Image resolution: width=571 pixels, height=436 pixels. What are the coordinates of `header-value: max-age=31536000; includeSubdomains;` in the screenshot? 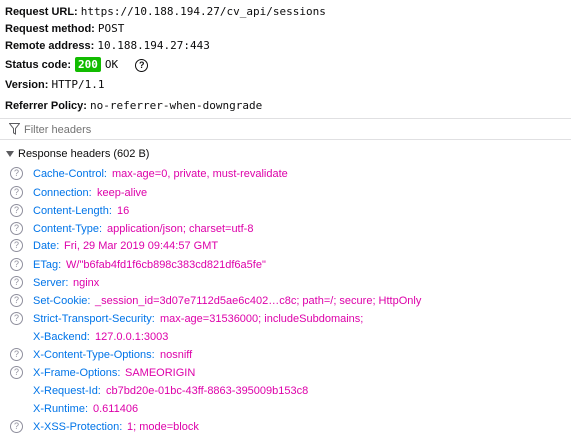 It's located at (261, 319).